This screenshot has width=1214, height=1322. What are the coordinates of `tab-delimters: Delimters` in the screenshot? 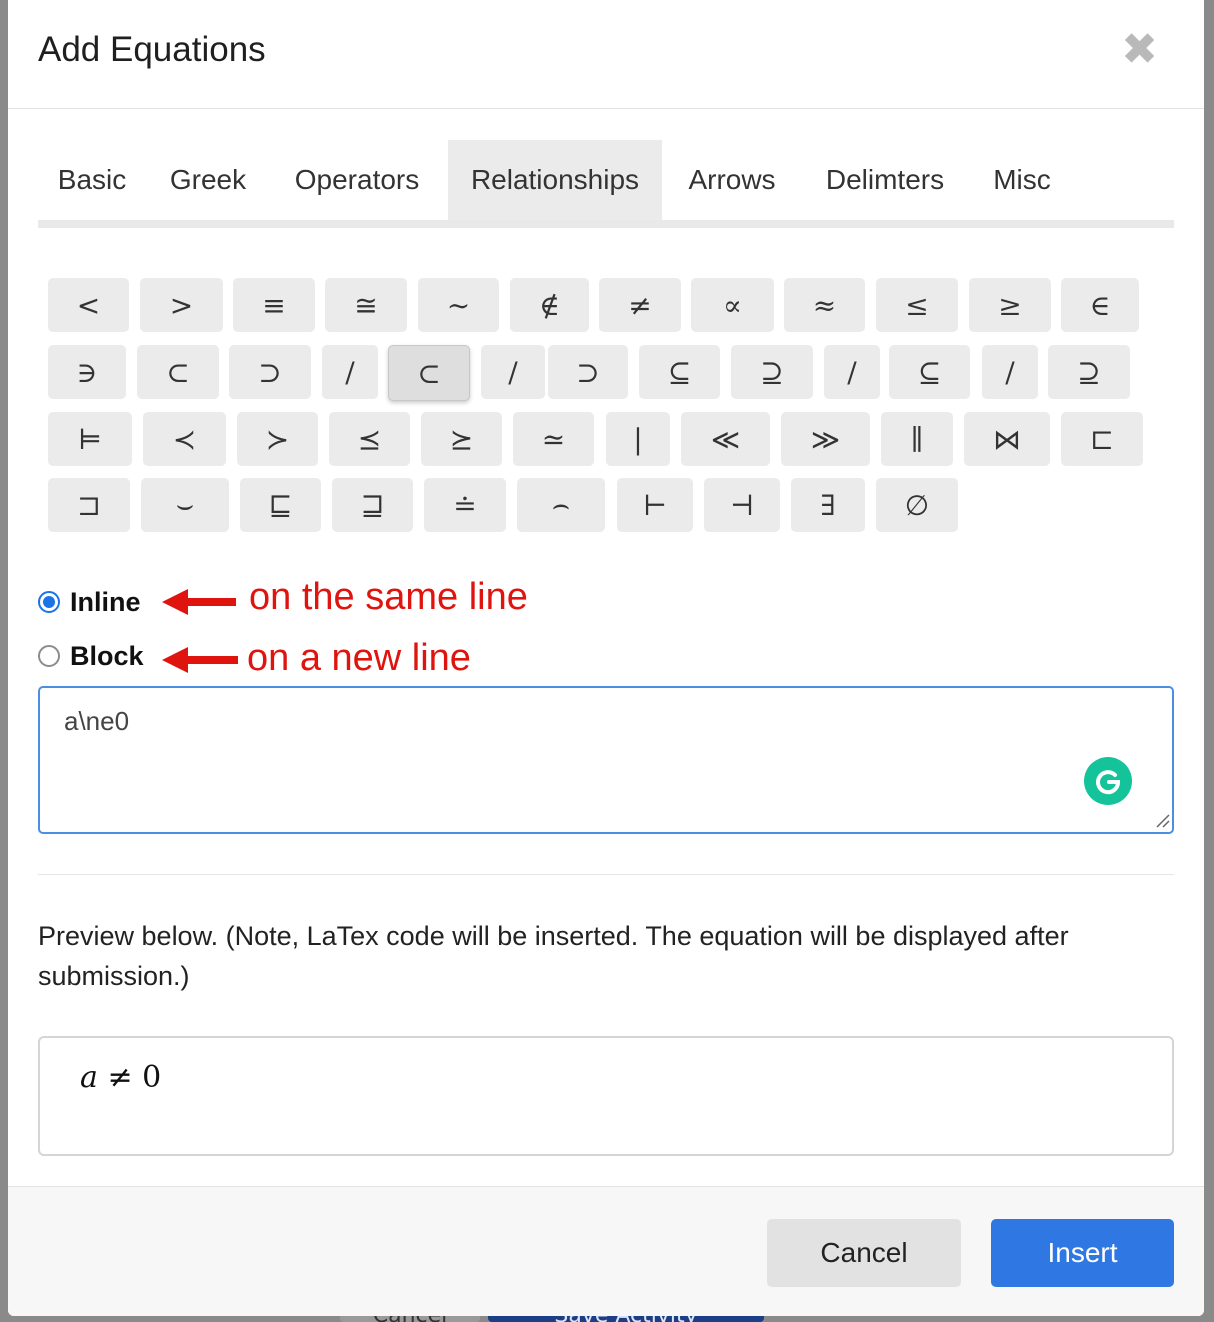 It's located at (885, 180).